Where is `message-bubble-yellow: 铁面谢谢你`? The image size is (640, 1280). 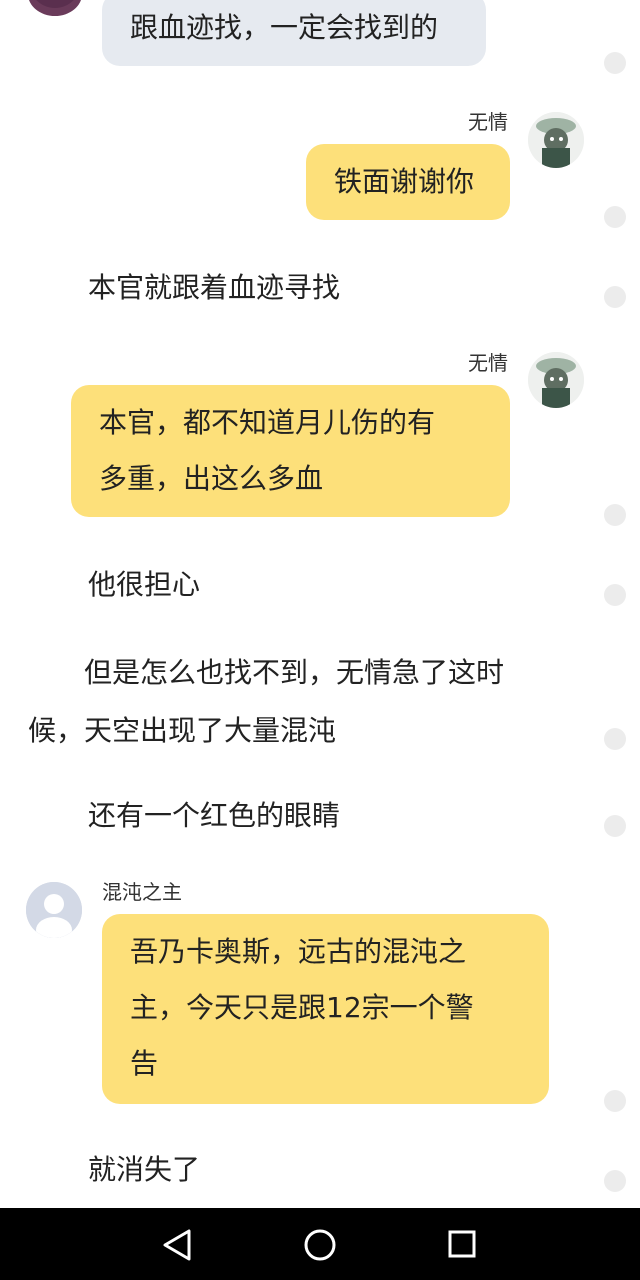
message-bubble-yellow: 铁面谢谢你 is located at coordinates (408, 182).